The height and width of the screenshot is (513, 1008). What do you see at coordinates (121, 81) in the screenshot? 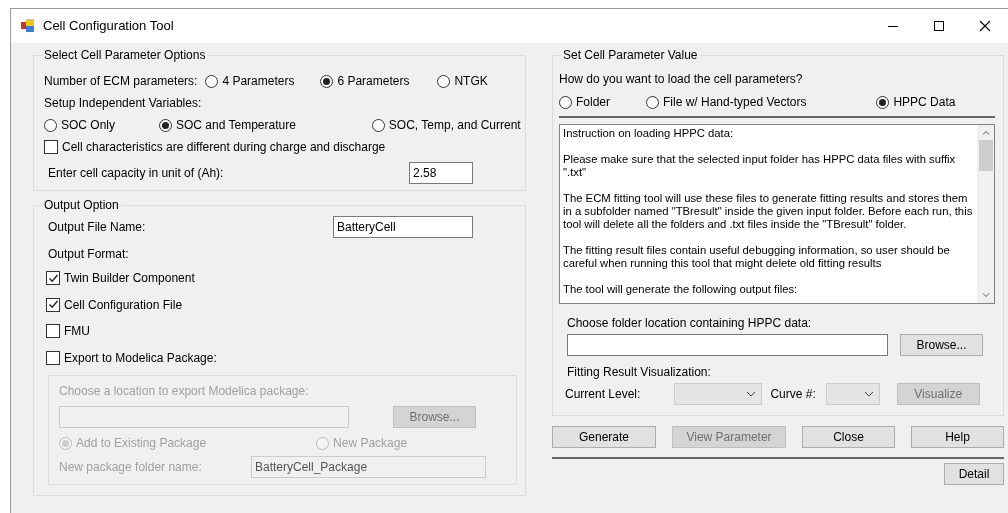
I see `field-label: Number of ECM parameters:` at bounding box center [121, 81].